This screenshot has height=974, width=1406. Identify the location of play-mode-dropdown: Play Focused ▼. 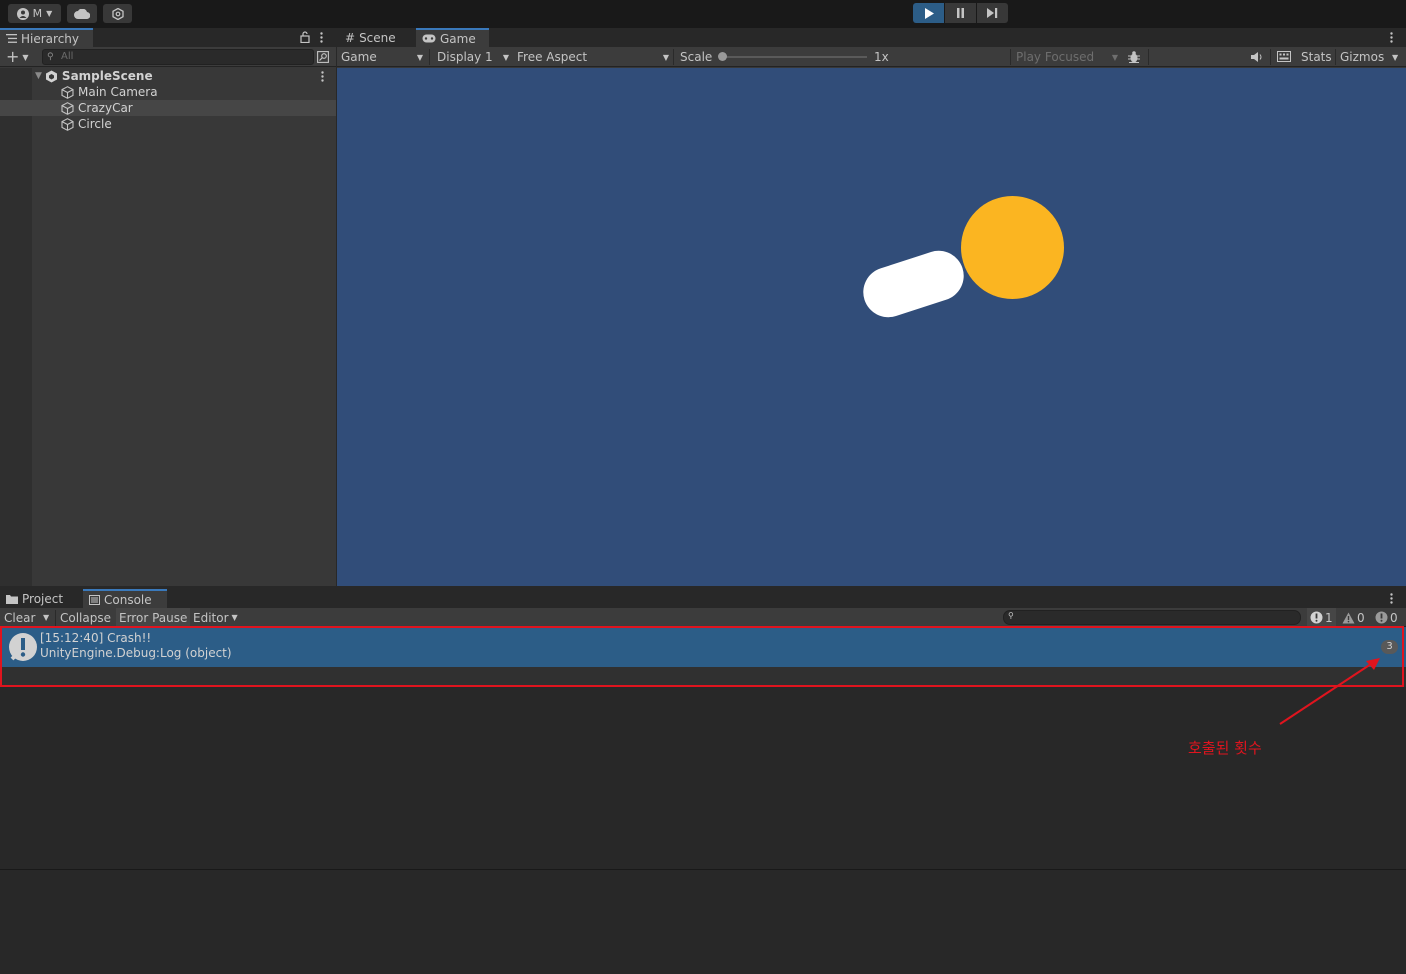
(1067, 57).